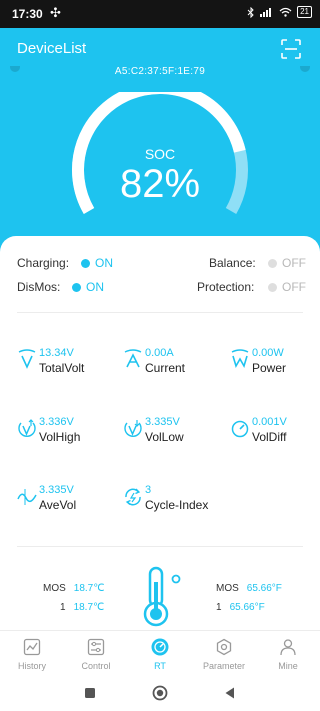  Describe the element at coordinates (27, 428) in the screenshot. I see `voltage-high-icon` at that location.